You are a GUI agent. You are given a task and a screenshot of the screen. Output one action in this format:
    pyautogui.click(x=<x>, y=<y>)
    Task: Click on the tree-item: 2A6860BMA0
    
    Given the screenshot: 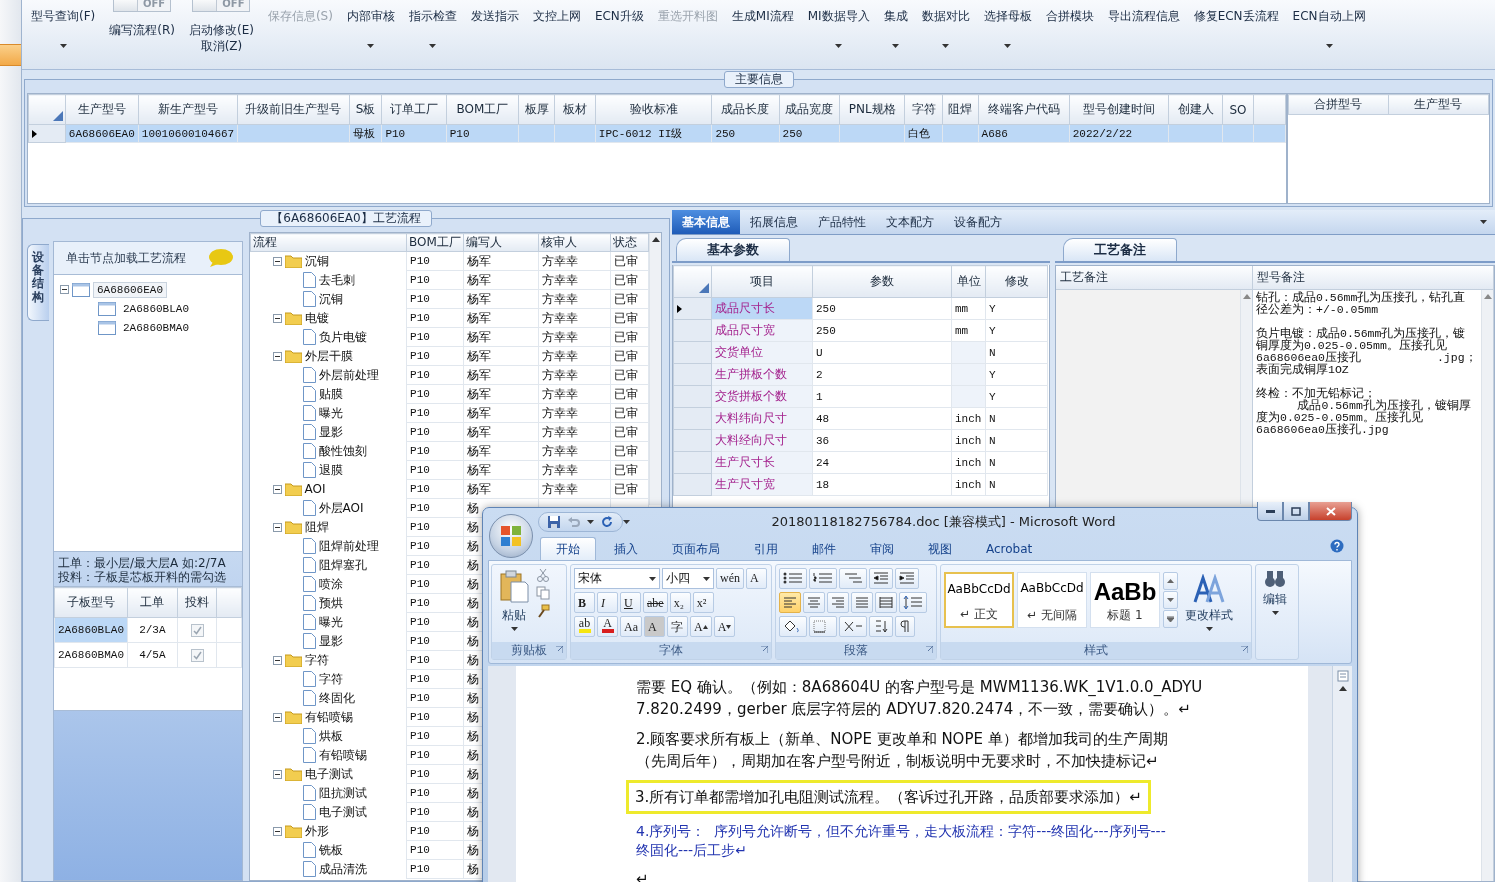 What is the action you would take?
    pyautogui.click(x=156, y=327)
    